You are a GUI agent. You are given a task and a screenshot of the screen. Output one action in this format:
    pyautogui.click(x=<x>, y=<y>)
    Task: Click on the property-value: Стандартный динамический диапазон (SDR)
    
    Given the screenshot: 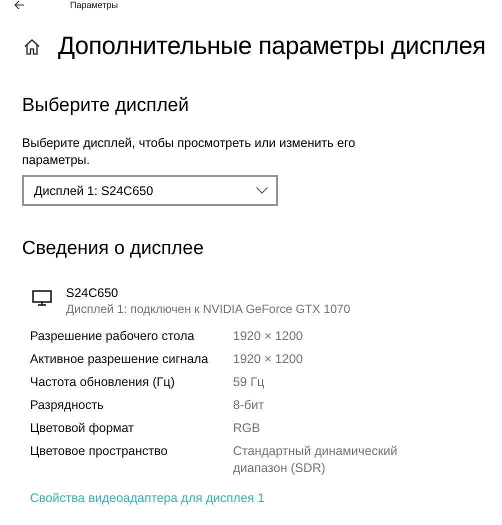 What is the action you would take?
    pyautogui.click(x=315, y=460)
    